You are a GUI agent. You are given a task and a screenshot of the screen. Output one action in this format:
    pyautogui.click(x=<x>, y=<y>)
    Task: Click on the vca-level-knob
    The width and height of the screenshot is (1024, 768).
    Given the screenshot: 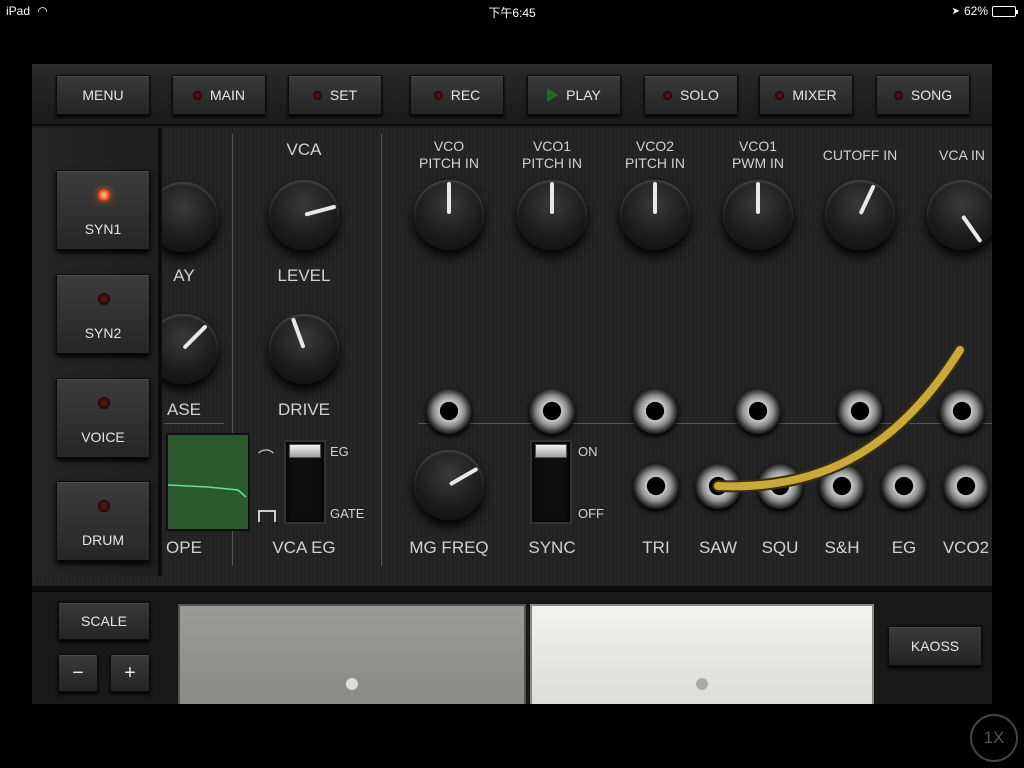 What is the action you would take?
    pyautogui.click(x=304, y=215)
    